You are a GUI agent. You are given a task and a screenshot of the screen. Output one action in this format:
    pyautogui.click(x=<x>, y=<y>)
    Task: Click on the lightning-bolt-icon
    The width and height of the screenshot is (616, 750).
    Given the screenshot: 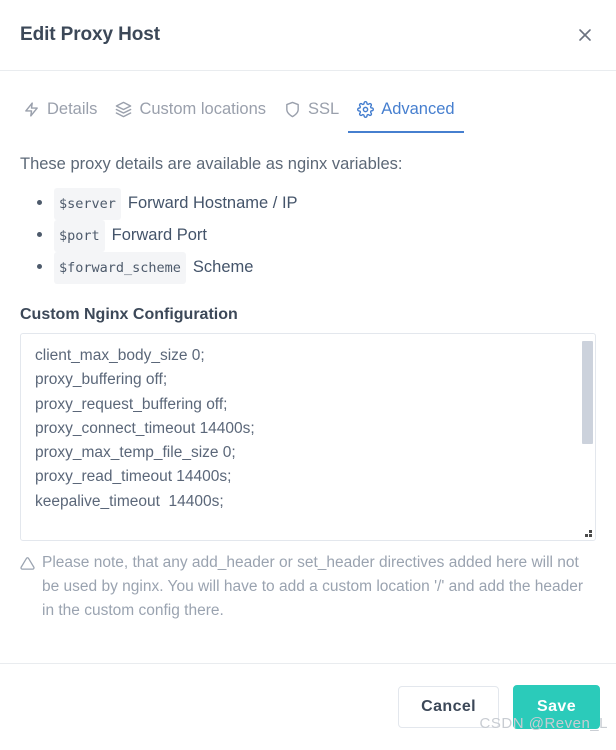 What is the action you would take?
    pyautogui.click(x=31, y=109)
    